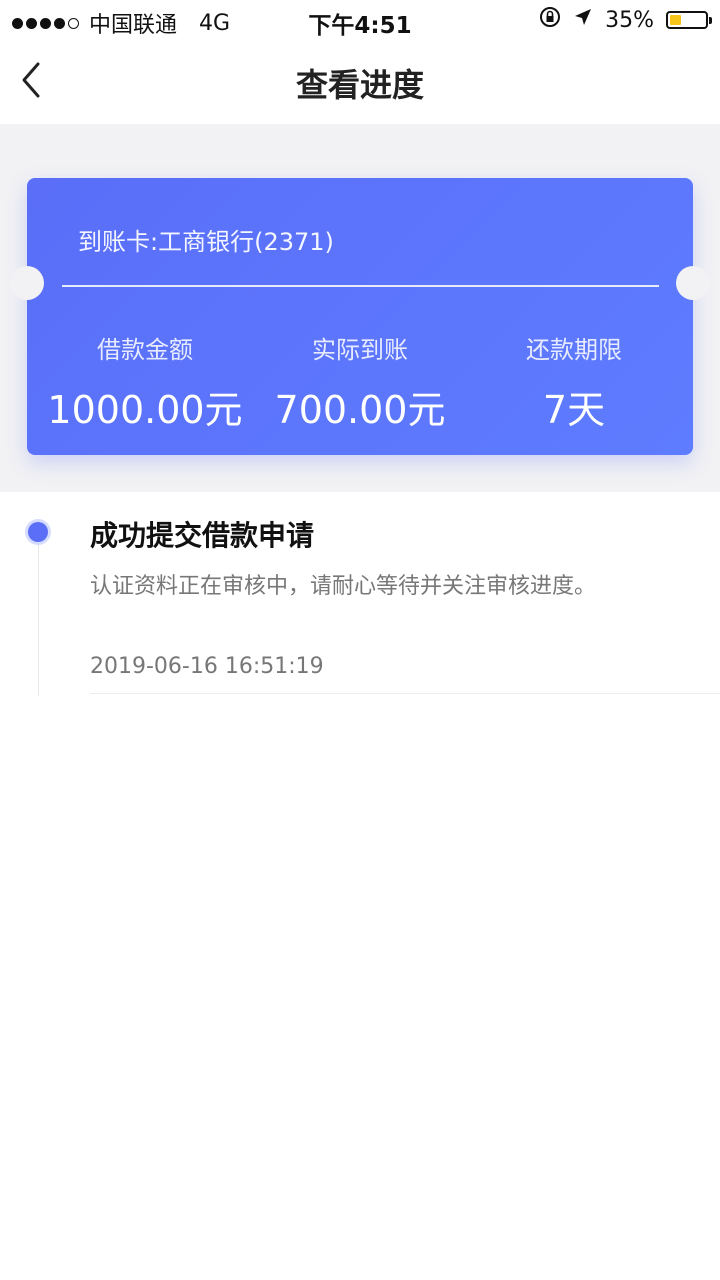  Describe the element at coordinates (360, 286) in the screenshot. I see `card-divider` at that location.